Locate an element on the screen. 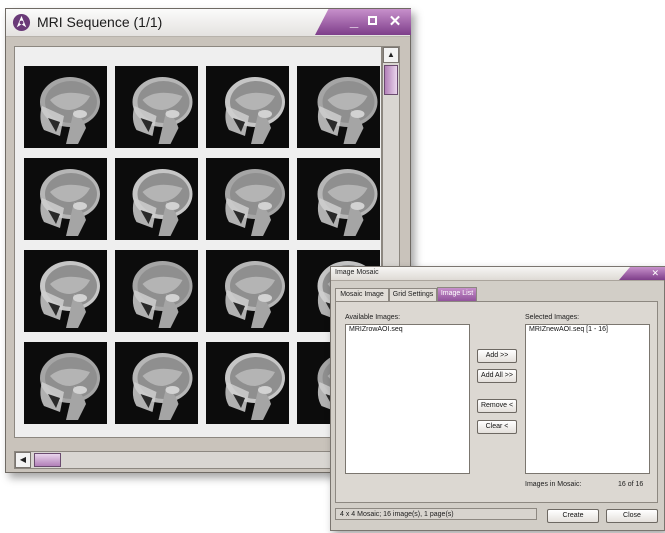 The height and width of the screenshot is (533, 665). scroll-left-button: ◀ is located at coordinates (23, 460).